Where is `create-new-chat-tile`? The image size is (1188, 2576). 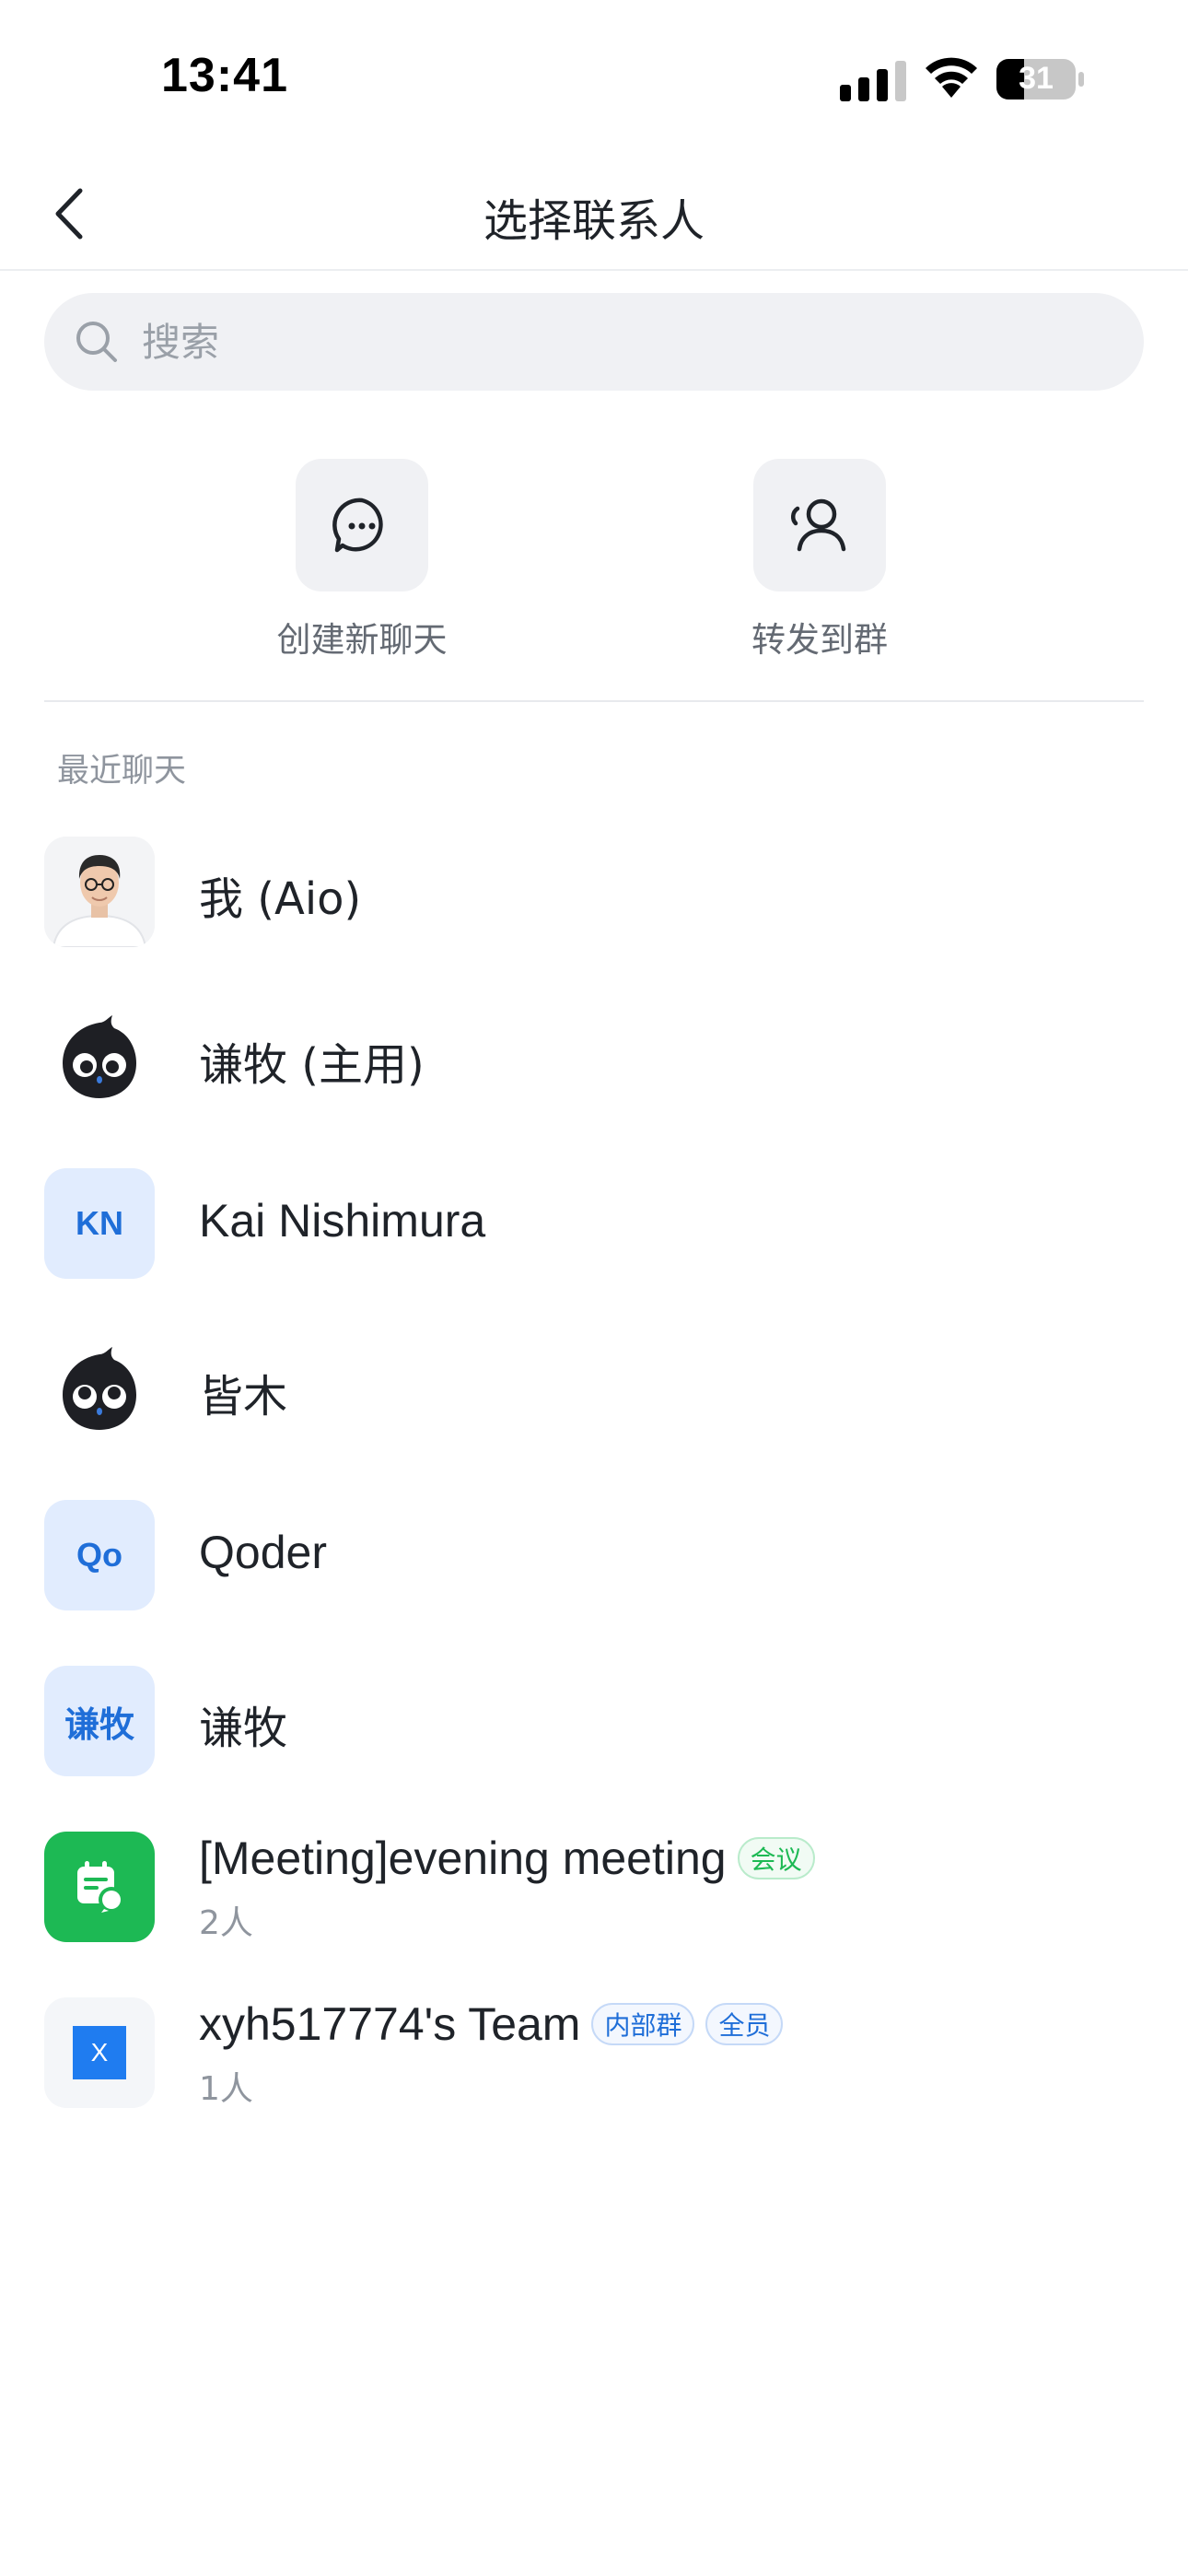
create-new-chat-tile is located at coordinates (362, 525).